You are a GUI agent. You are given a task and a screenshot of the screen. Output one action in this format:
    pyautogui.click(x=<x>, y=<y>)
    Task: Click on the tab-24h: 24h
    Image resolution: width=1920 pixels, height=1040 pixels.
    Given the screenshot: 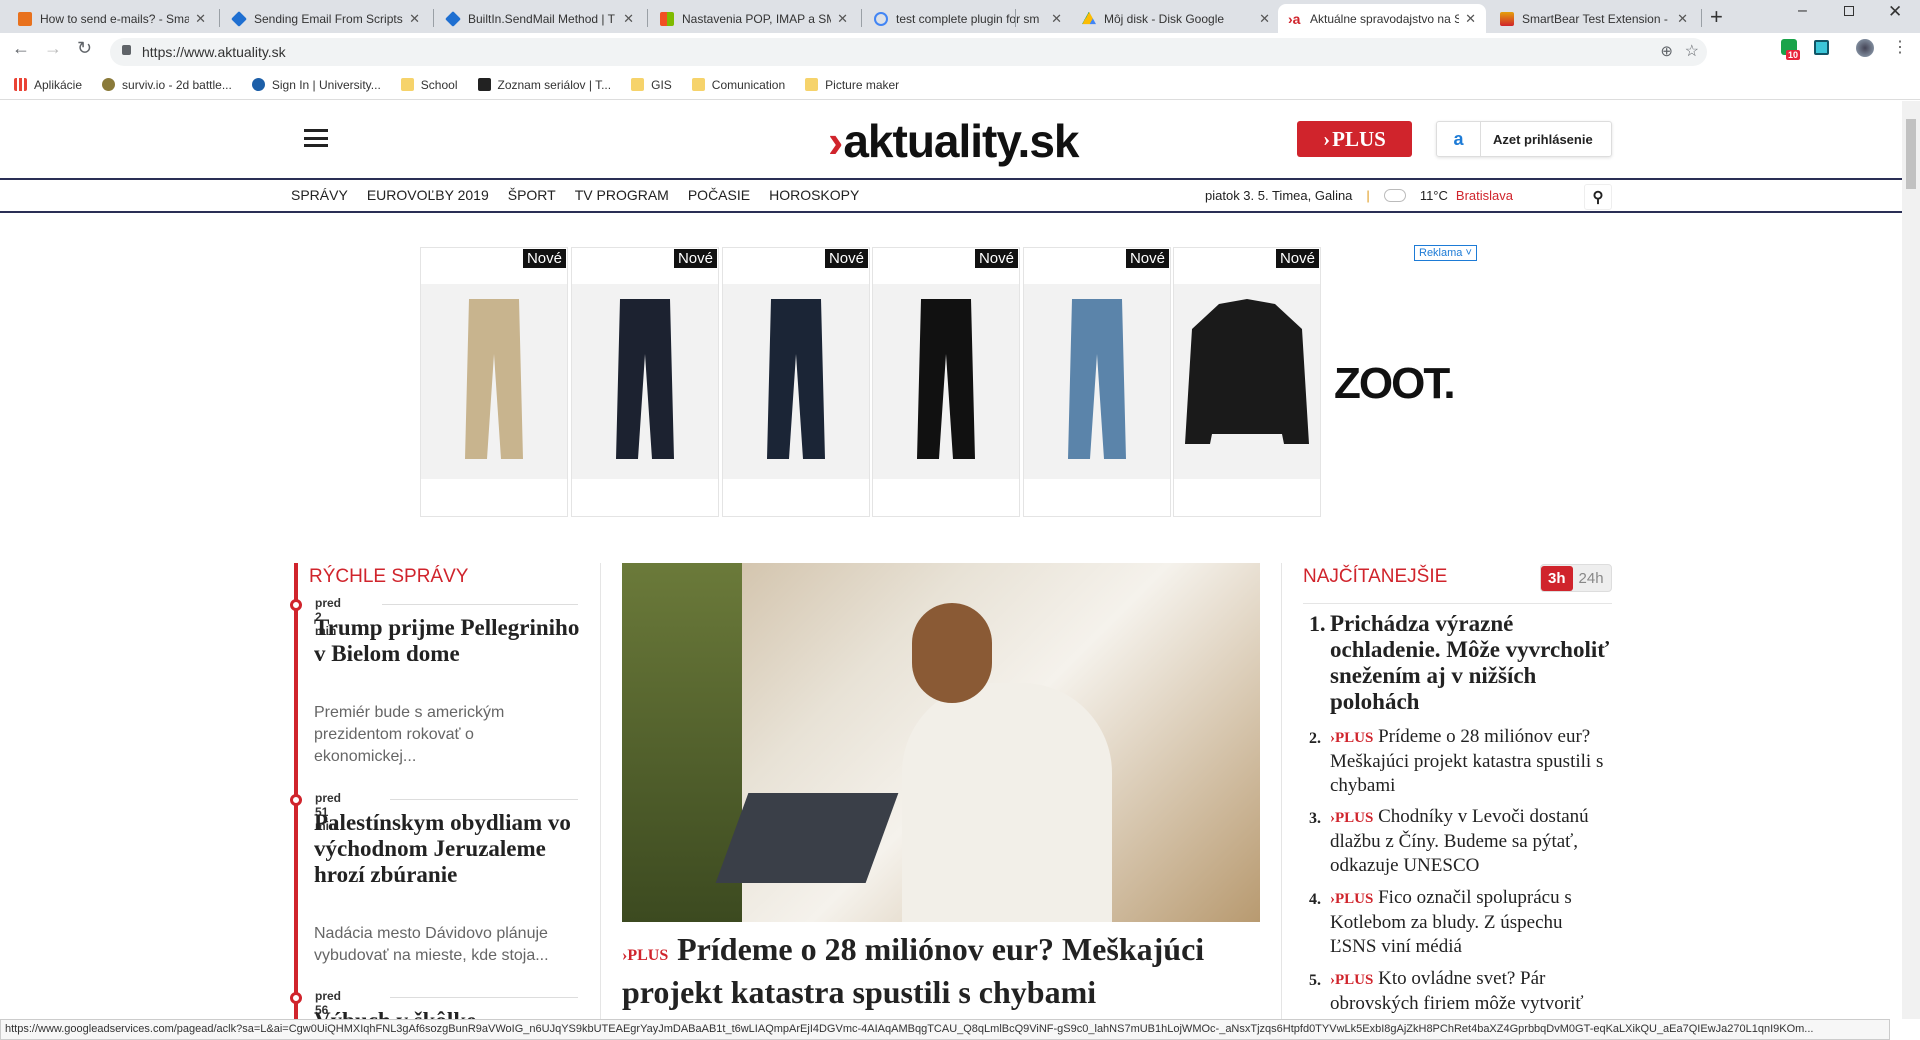 What is the action you would take?
    pyautogui.click(x=1591, y=578)
    